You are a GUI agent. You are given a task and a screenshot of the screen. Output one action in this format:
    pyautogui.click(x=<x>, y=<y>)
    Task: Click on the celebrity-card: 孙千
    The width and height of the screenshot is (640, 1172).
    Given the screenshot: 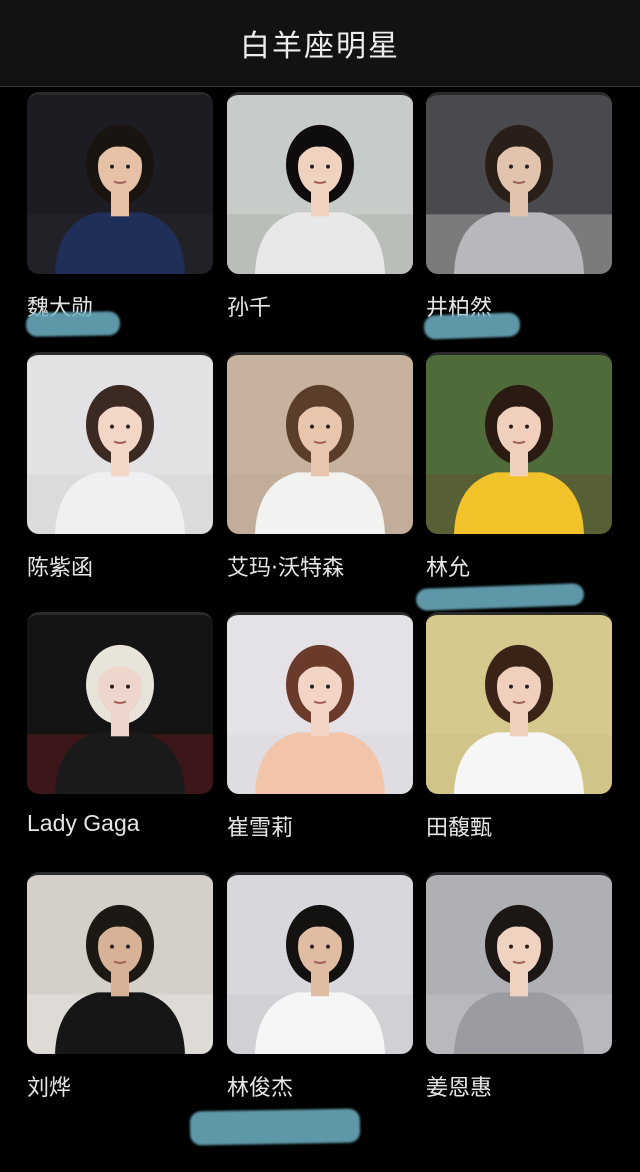 What is the action you would take?
    pyautogui.click(x=322, y=212)
    